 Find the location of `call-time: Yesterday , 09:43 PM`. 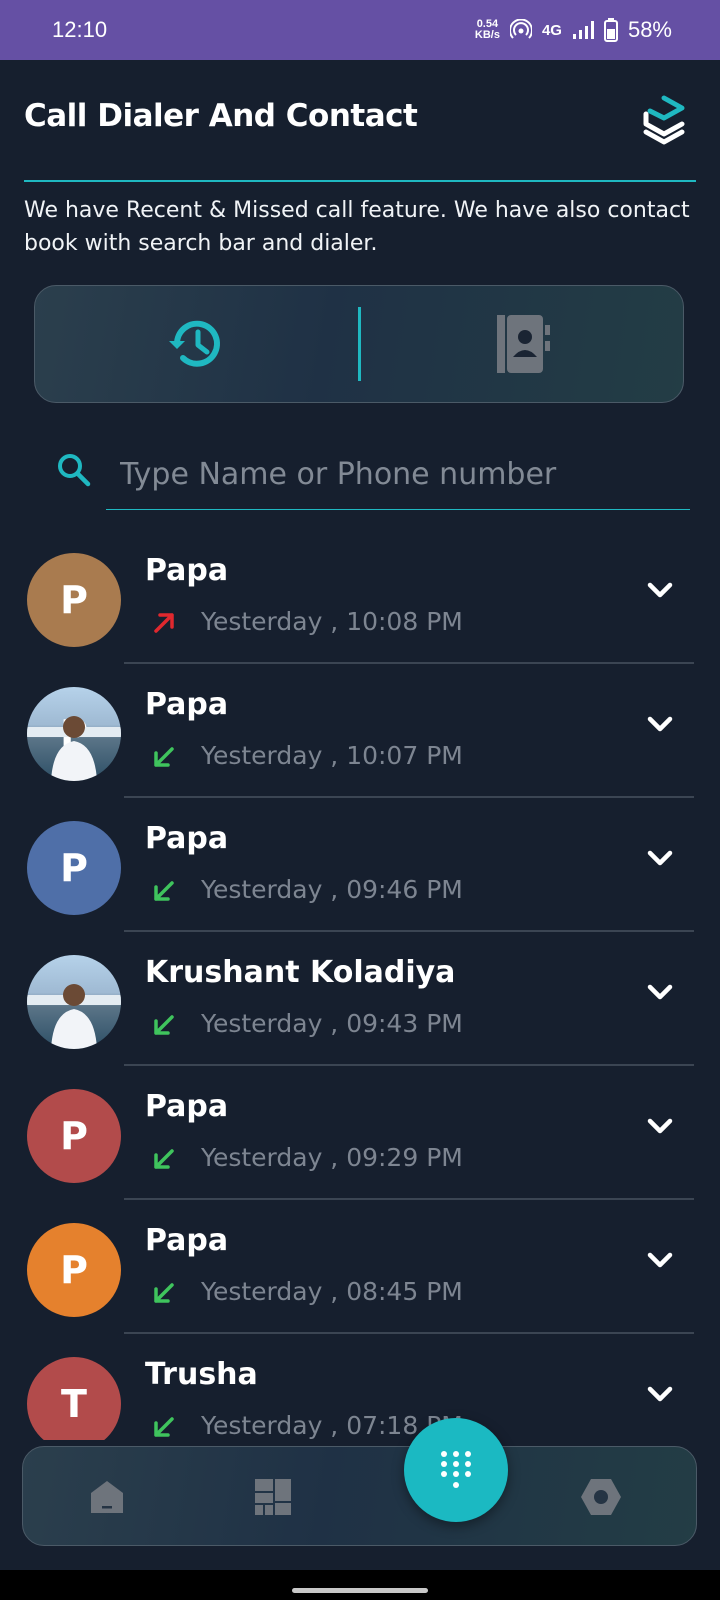

call-time: Yesterday , 09:43 PM is located at coordinates (332, 1023).